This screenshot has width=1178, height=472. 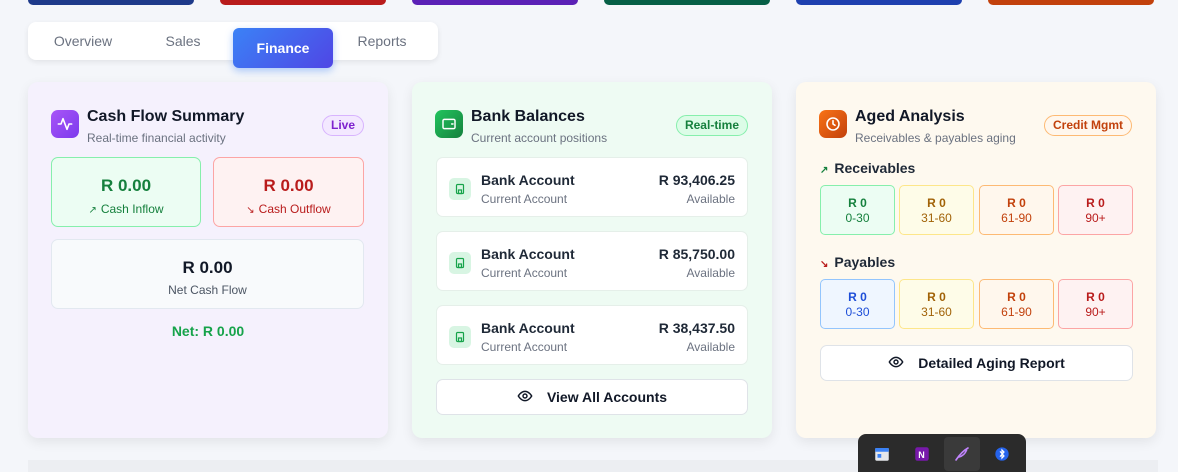 I want to click on bank-account-amount: R 93,406.25, so click(x=696, y=180).